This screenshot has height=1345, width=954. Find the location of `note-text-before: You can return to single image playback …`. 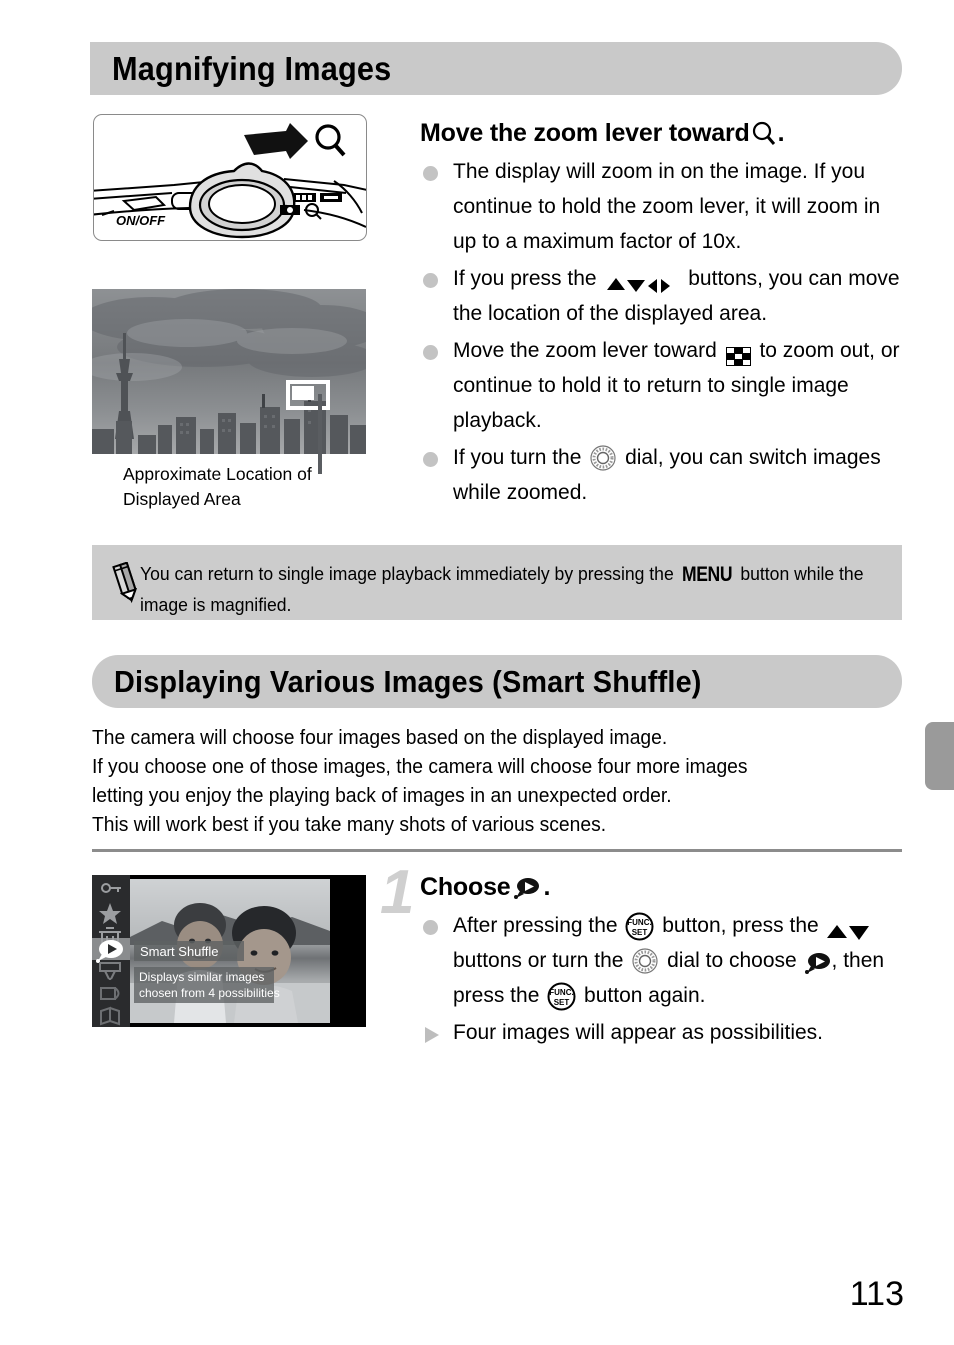

note-text-before: You can return to single image playback … is located at coordinates (409, 573).